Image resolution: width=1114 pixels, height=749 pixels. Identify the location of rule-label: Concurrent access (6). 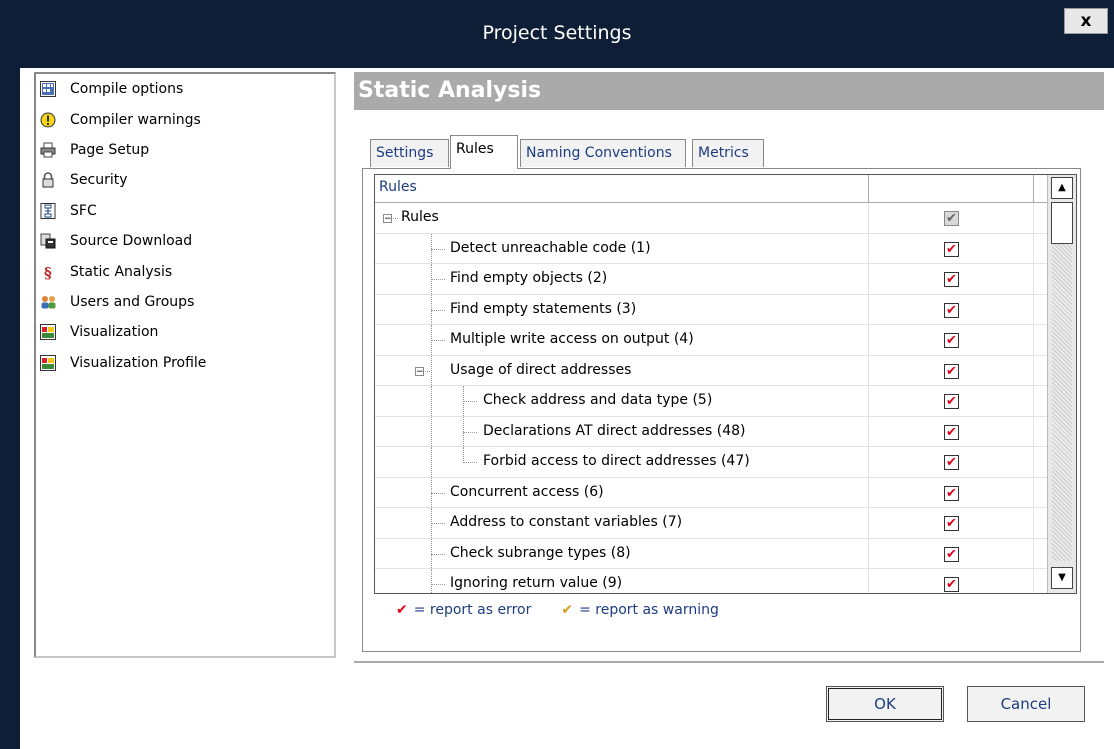
(527, 491).